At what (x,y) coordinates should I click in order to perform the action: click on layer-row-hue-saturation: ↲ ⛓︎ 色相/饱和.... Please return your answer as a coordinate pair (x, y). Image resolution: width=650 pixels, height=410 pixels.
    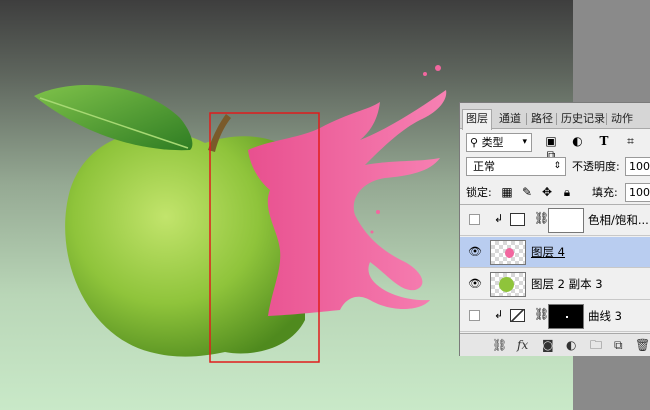
    Looking at the image, I should click on (555, 220).